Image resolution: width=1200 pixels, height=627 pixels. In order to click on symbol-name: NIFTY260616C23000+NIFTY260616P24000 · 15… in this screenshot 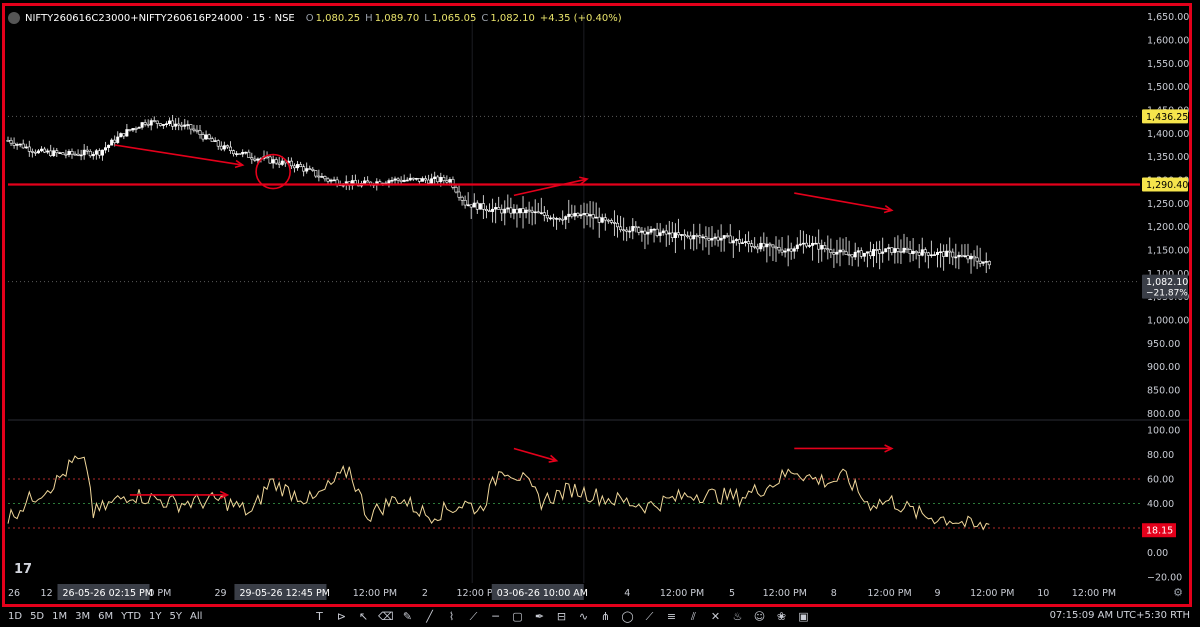, I will do `click(160, 18)`.